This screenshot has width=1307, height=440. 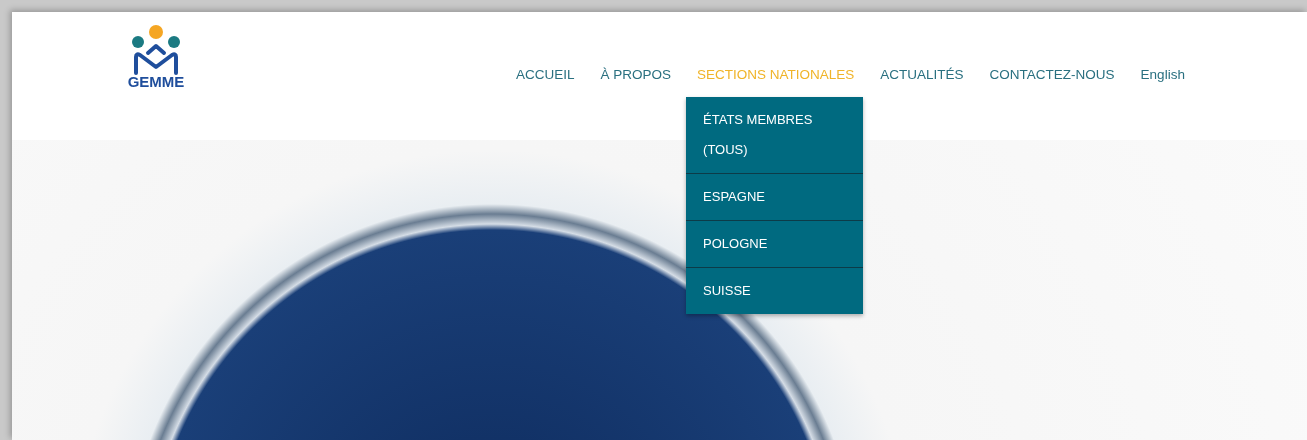 I want to click on nav-link: English, so click(x=1162, y=74).